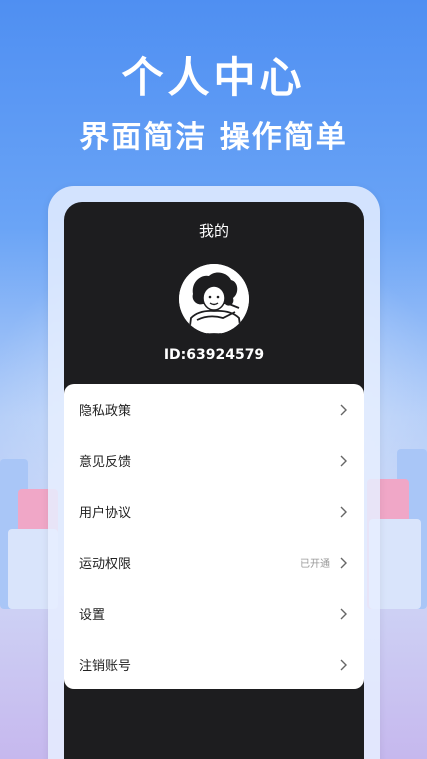 Image resolution: width=427 pixels, height=759 pixels. What do you see at coordinates (213, 137) in the screenshot?
I see `promo-subheadline: 界面简洁 操作简单` at bounding box center [213, 137].